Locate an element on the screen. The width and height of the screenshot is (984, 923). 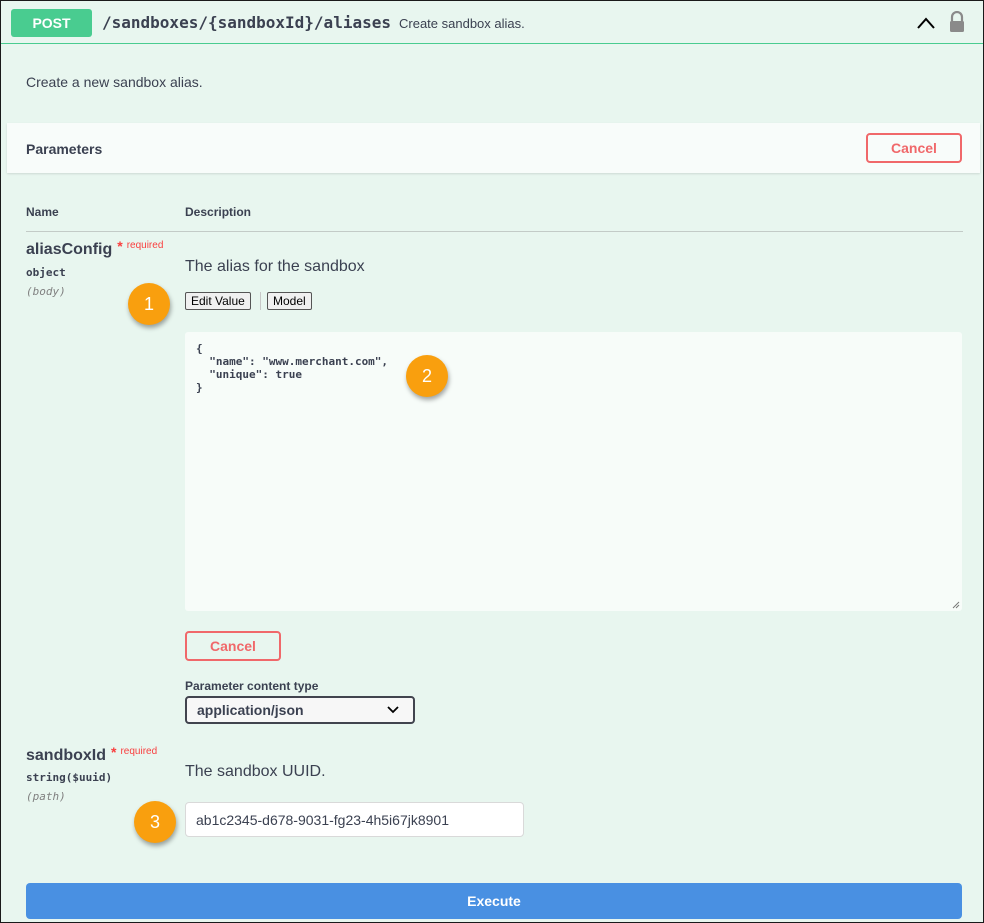
param-type: object is located at coordinates (46, 272).